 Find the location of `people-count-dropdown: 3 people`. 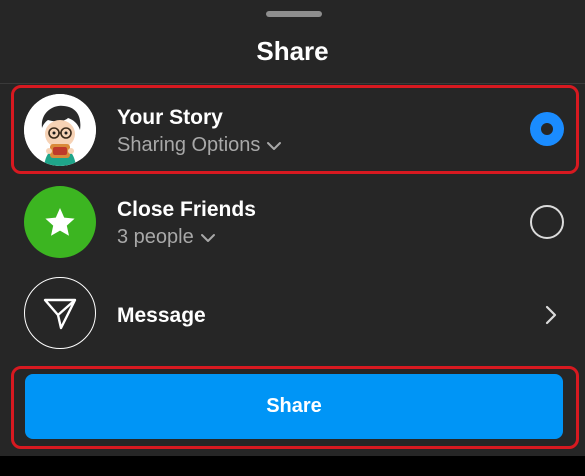

people-count-dropdown: 3 people is located at coordinates (166, 237).